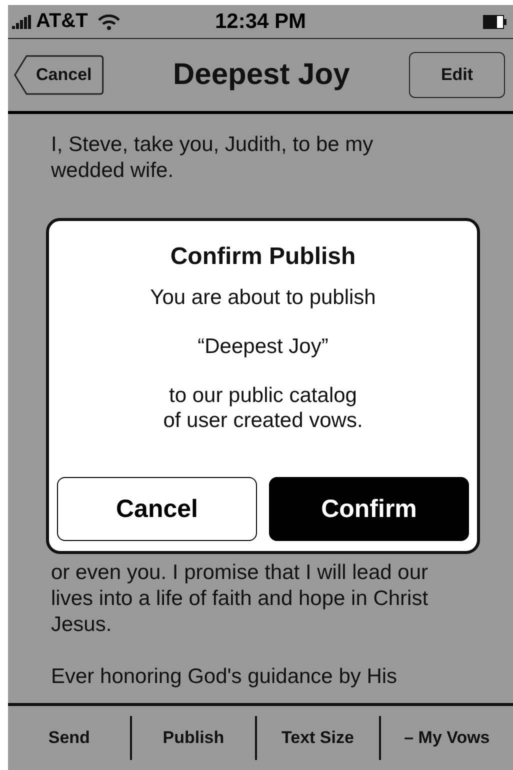  What do you see at coordinates (260, 21) in the screenshot?
I see `status-time: 12:34 PM` at bounding box center [260, 21].